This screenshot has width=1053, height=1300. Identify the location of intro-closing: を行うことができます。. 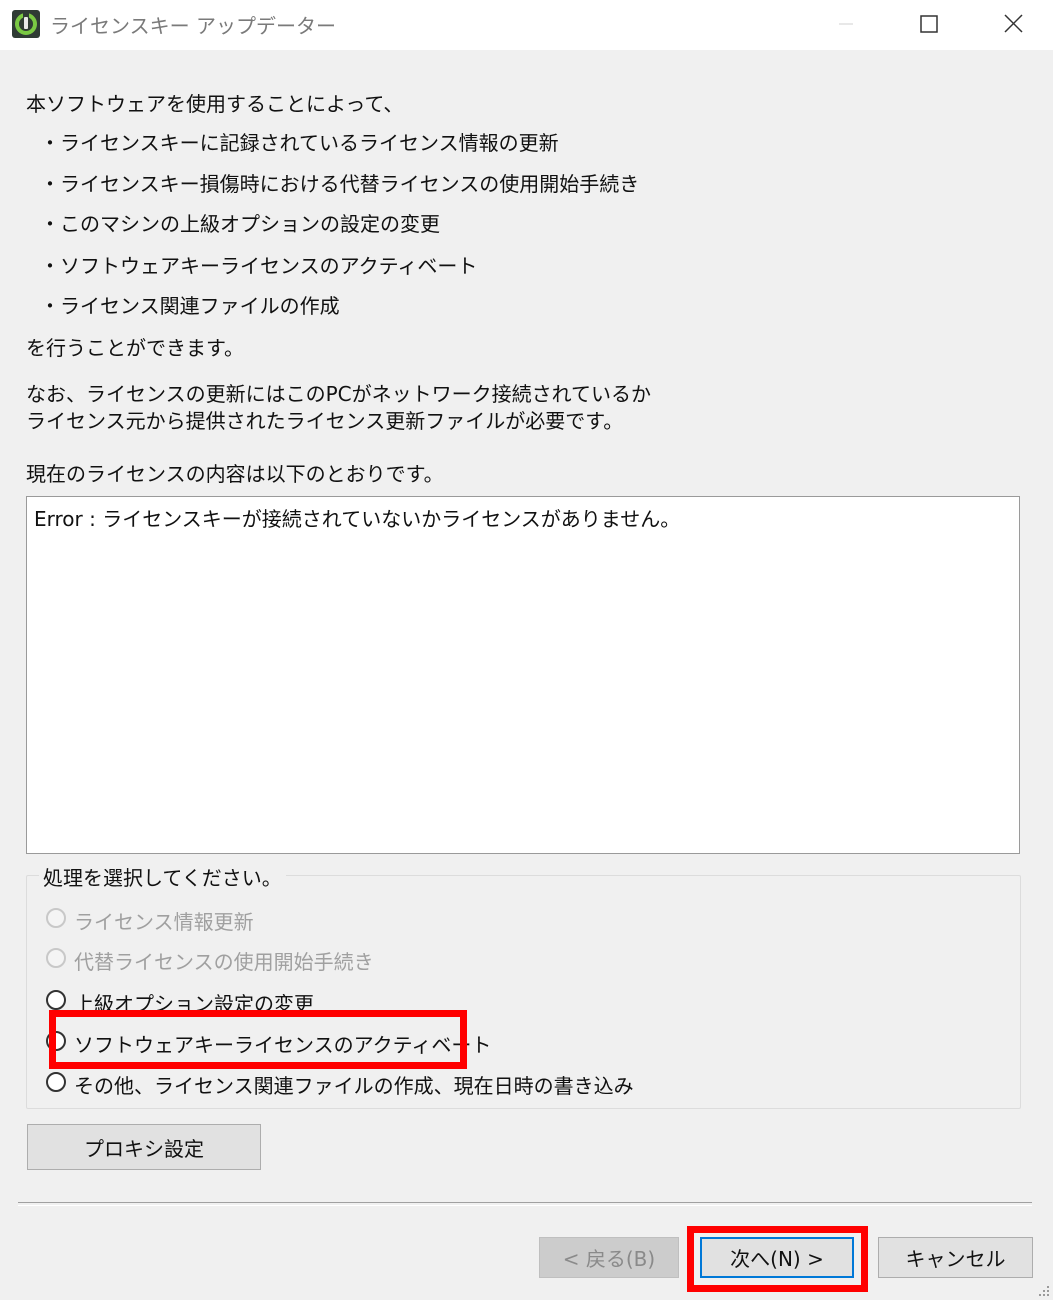
(135, 348).